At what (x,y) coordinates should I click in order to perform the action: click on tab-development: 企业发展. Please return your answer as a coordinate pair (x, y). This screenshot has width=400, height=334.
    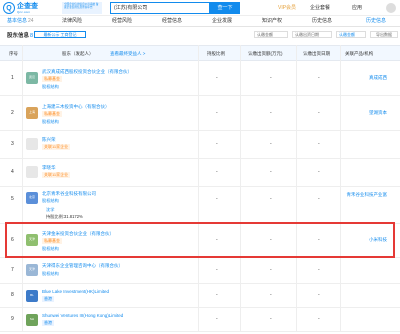
    Looking at the image, I should click on (222, 21).